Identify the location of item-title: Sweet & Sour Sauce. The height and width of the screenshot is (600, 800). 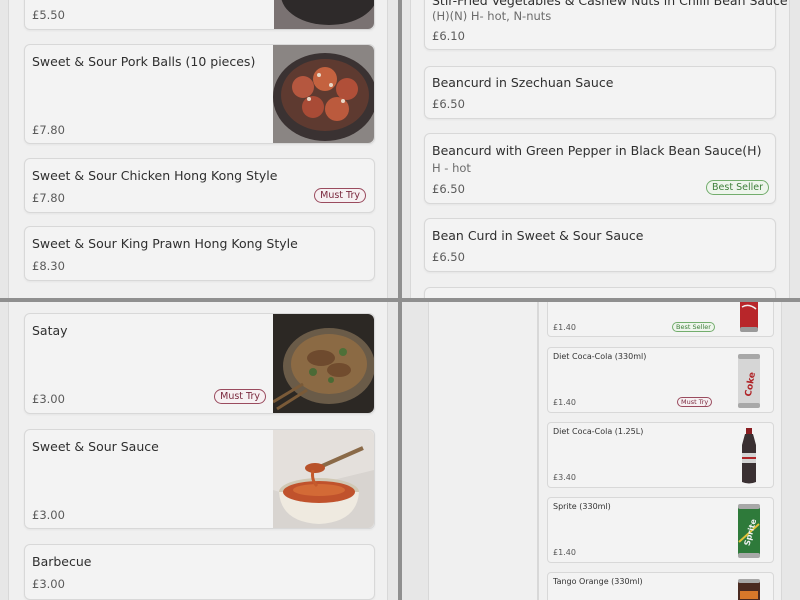
(95, 446).